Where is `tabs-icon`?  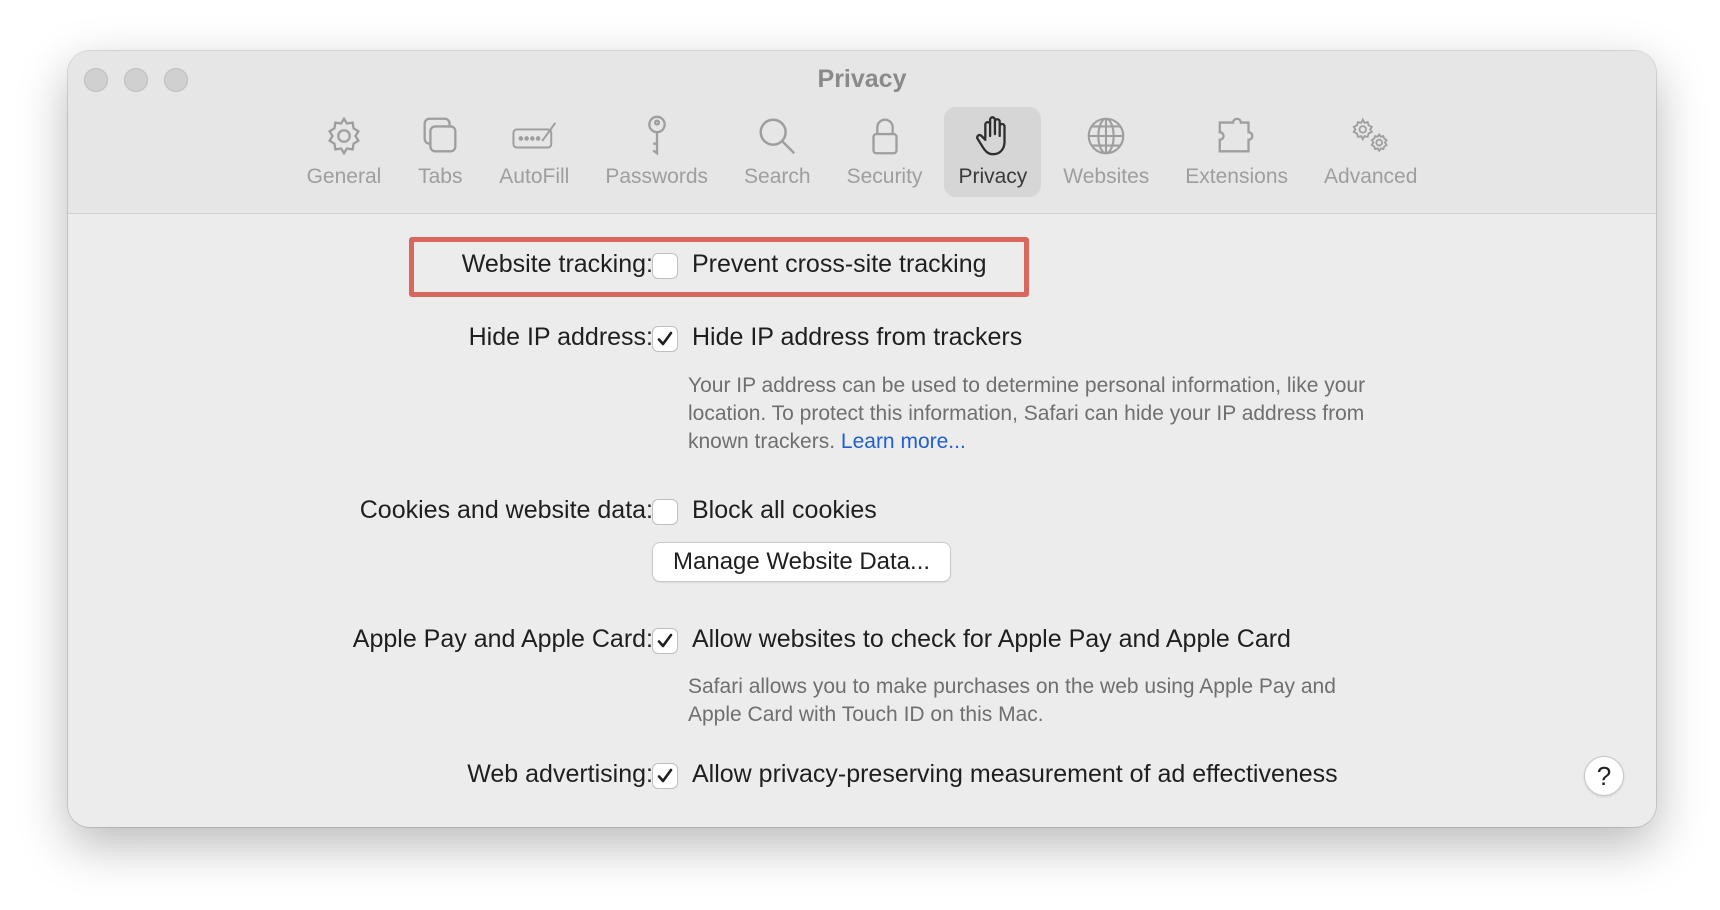
tabs-icon is located at coordinates (440, 135).